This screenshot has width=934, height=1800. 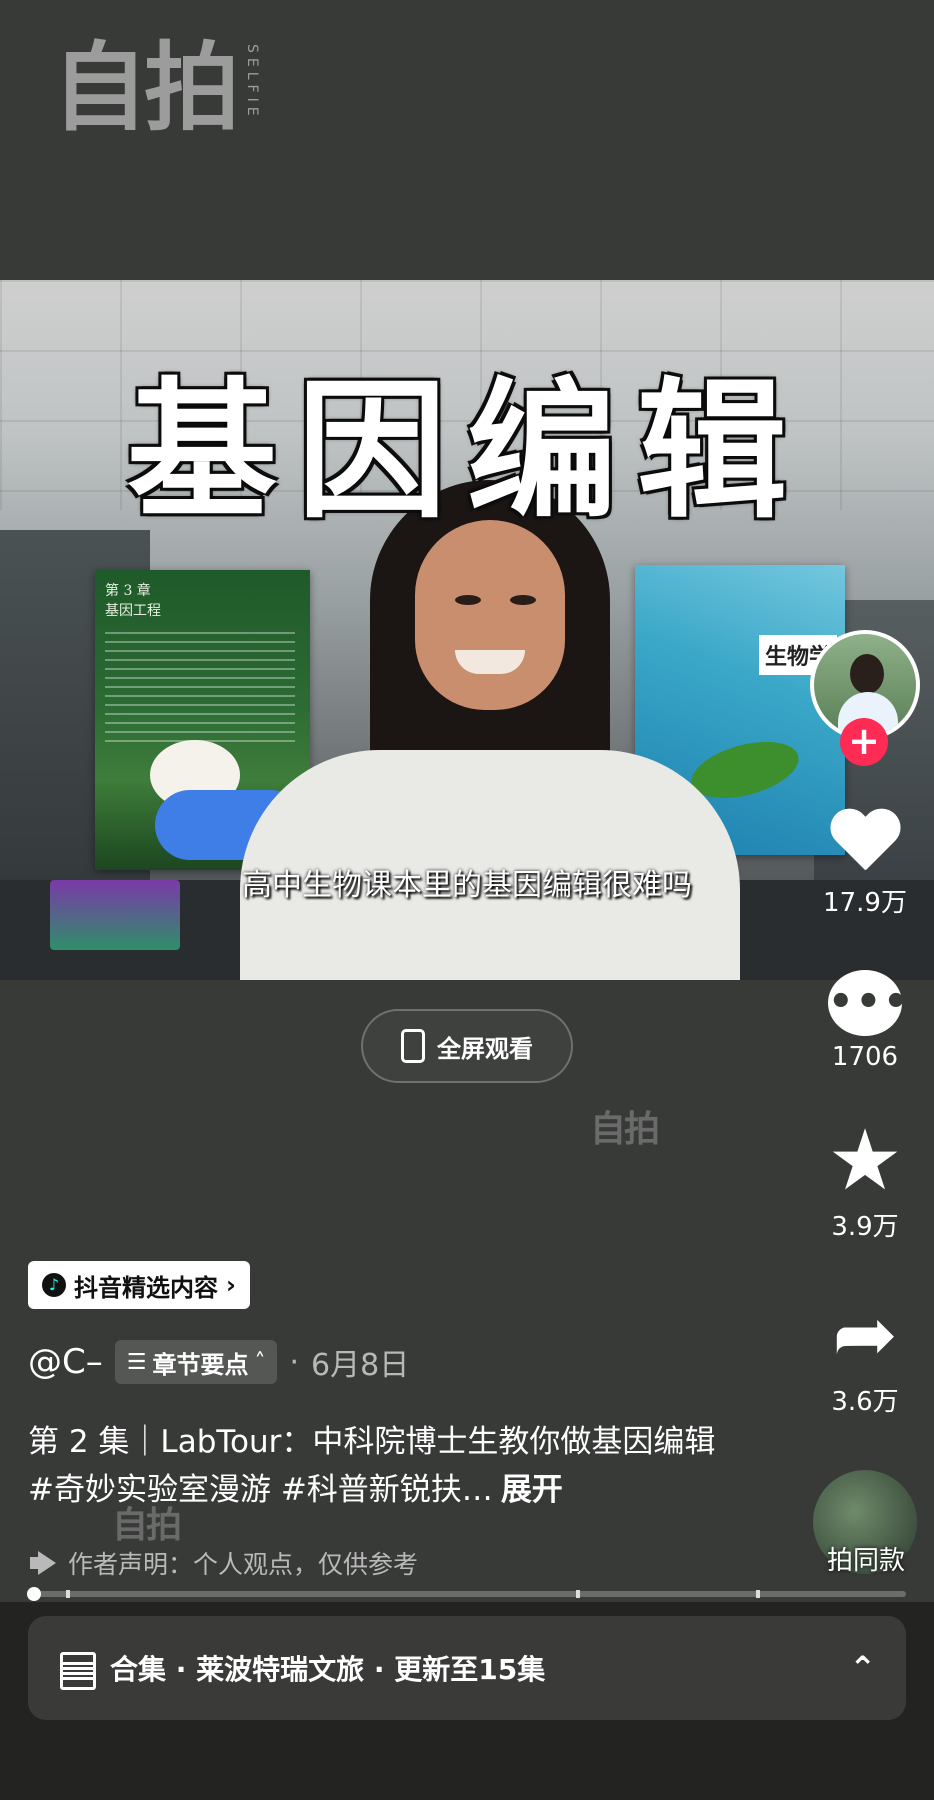 What do you see at coordinates (44, 1563) in the screenshot?
I see `megaphone-icon` at bounding box center [44, 1563].